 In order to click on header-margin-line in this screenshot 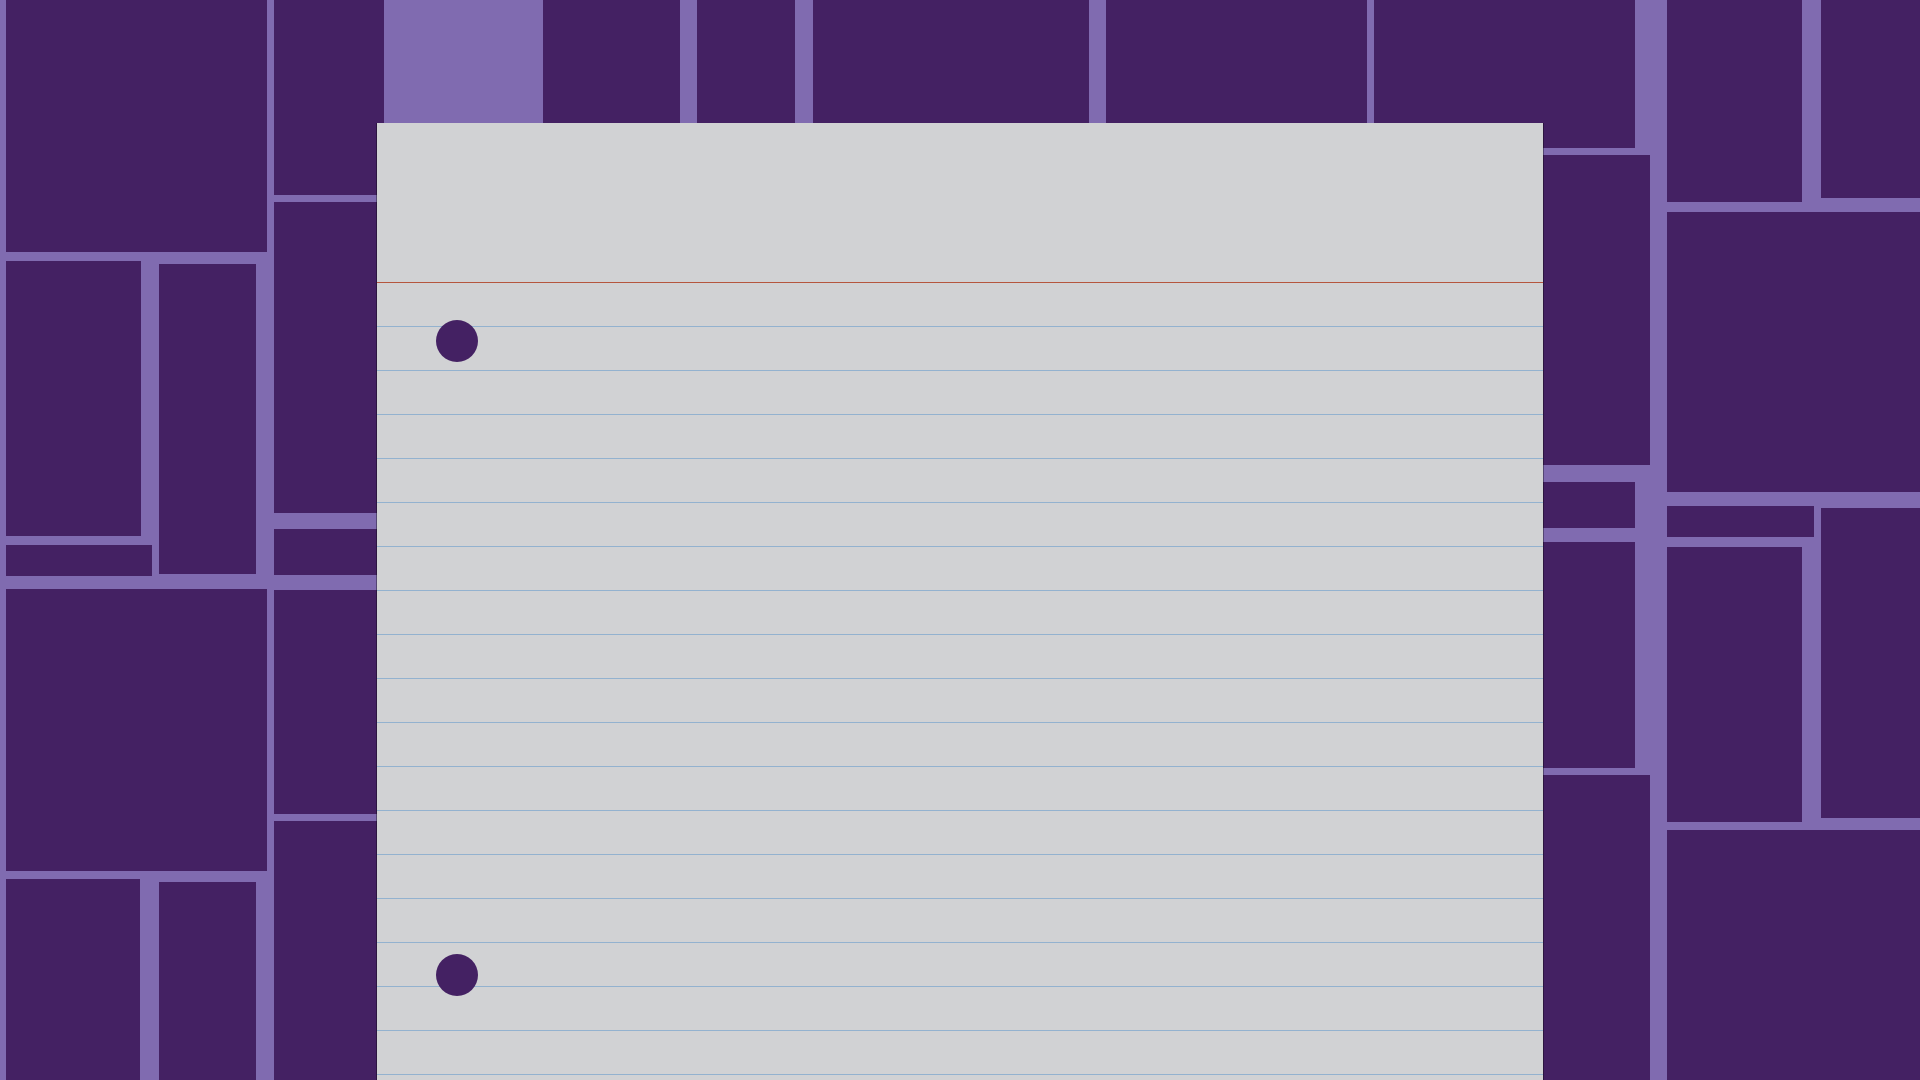, I will do `click(960, 282)`.